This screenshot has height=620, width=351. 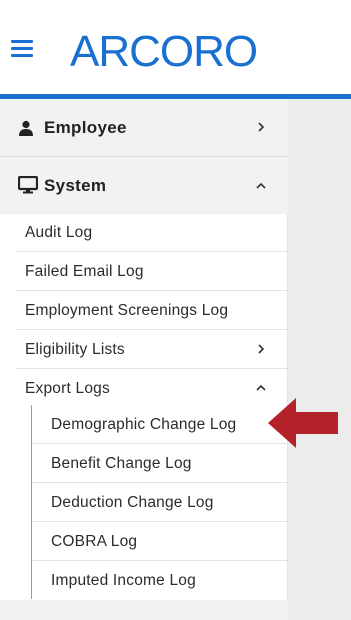 I want to click on user-icon, so click(x=26, y=128).